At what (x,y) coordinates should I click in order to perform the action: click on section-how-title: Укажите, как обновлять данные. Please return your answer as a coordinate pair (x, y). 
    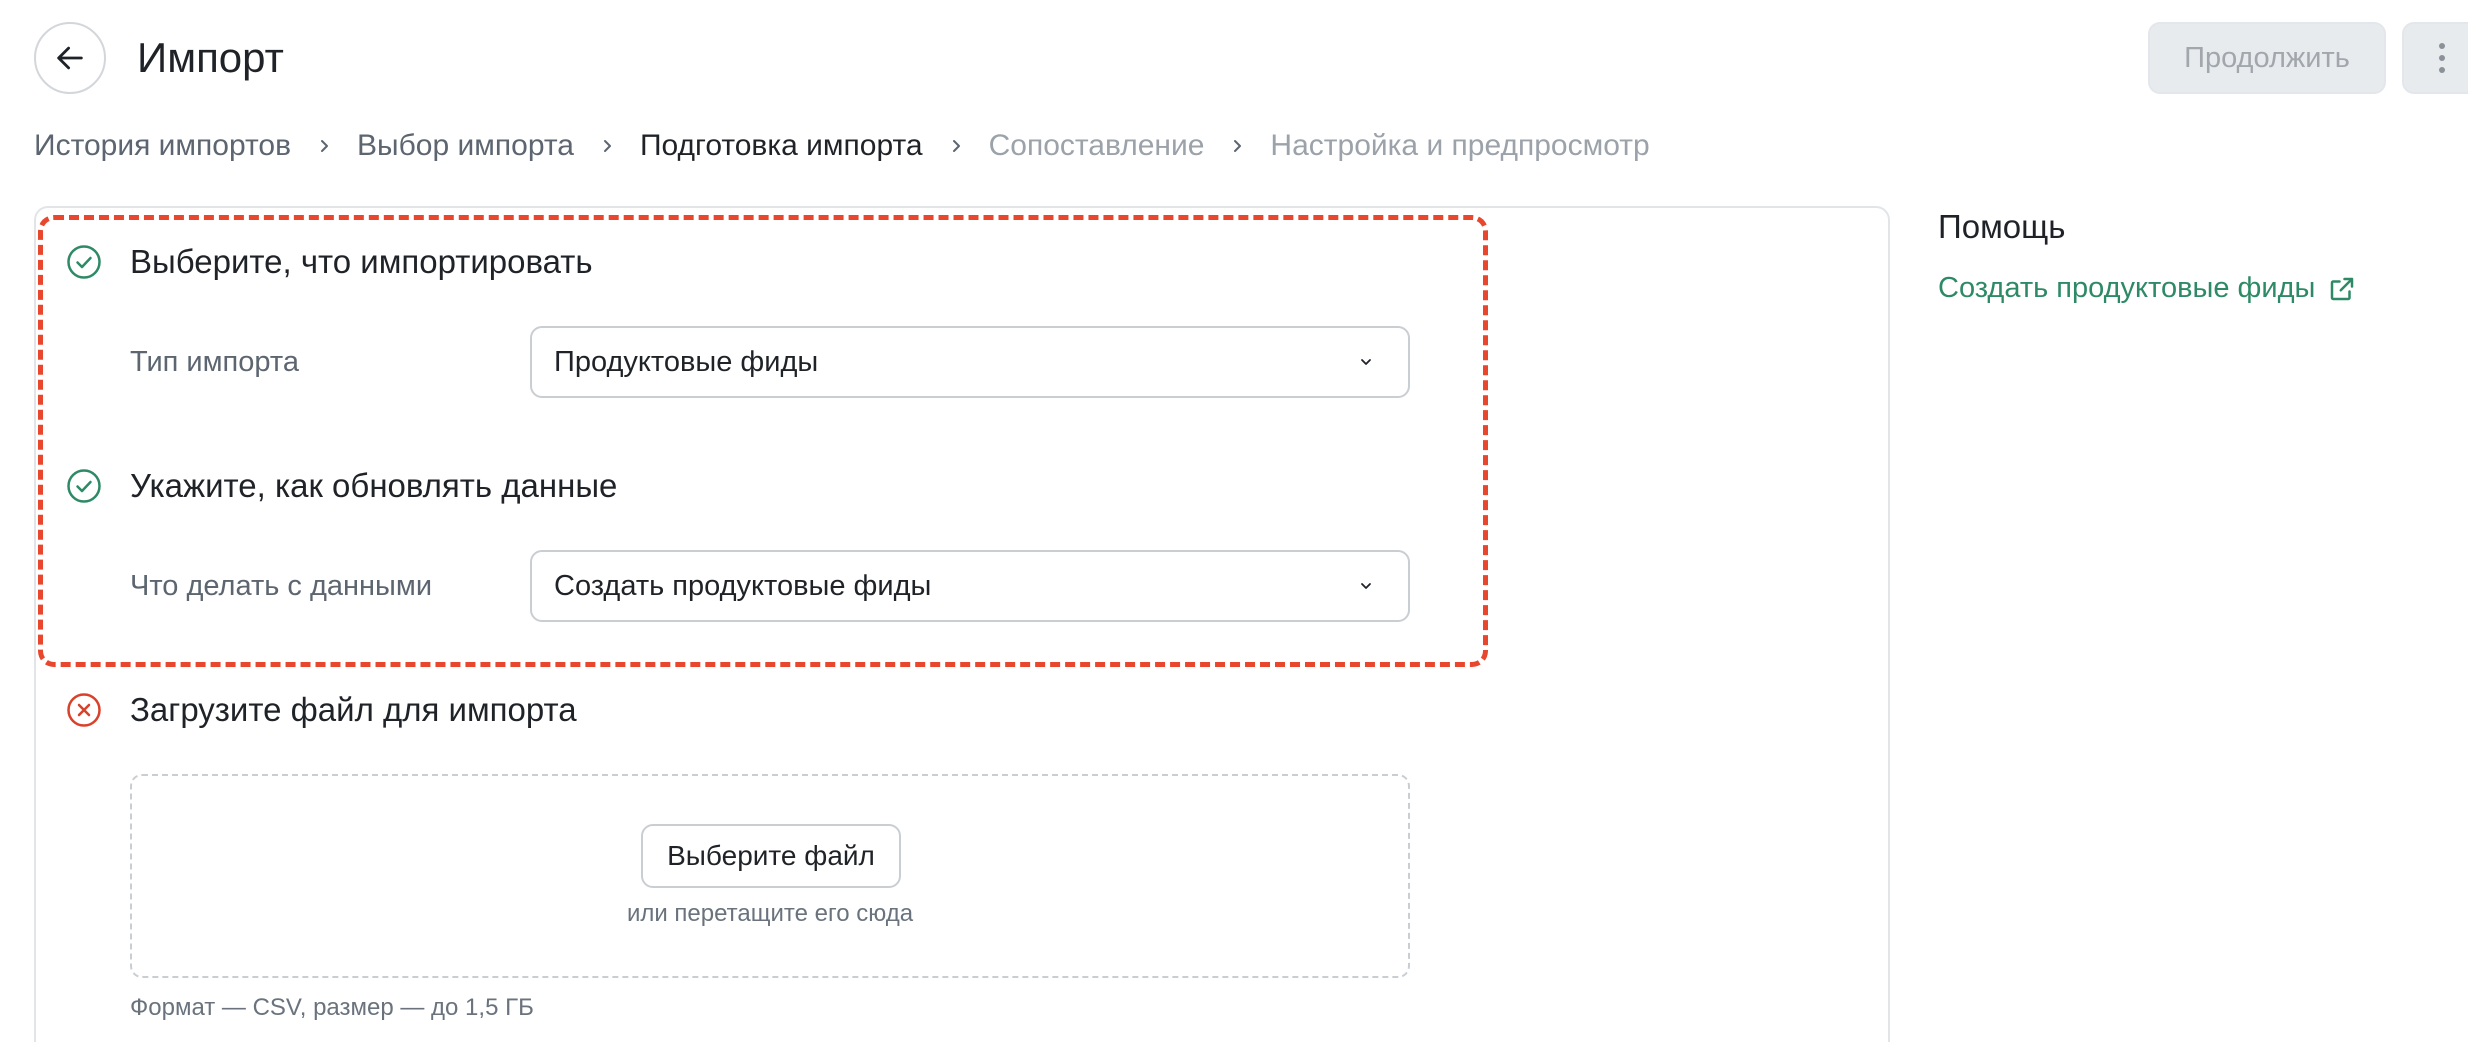
    Looking at the image, I should click on (341, 486).